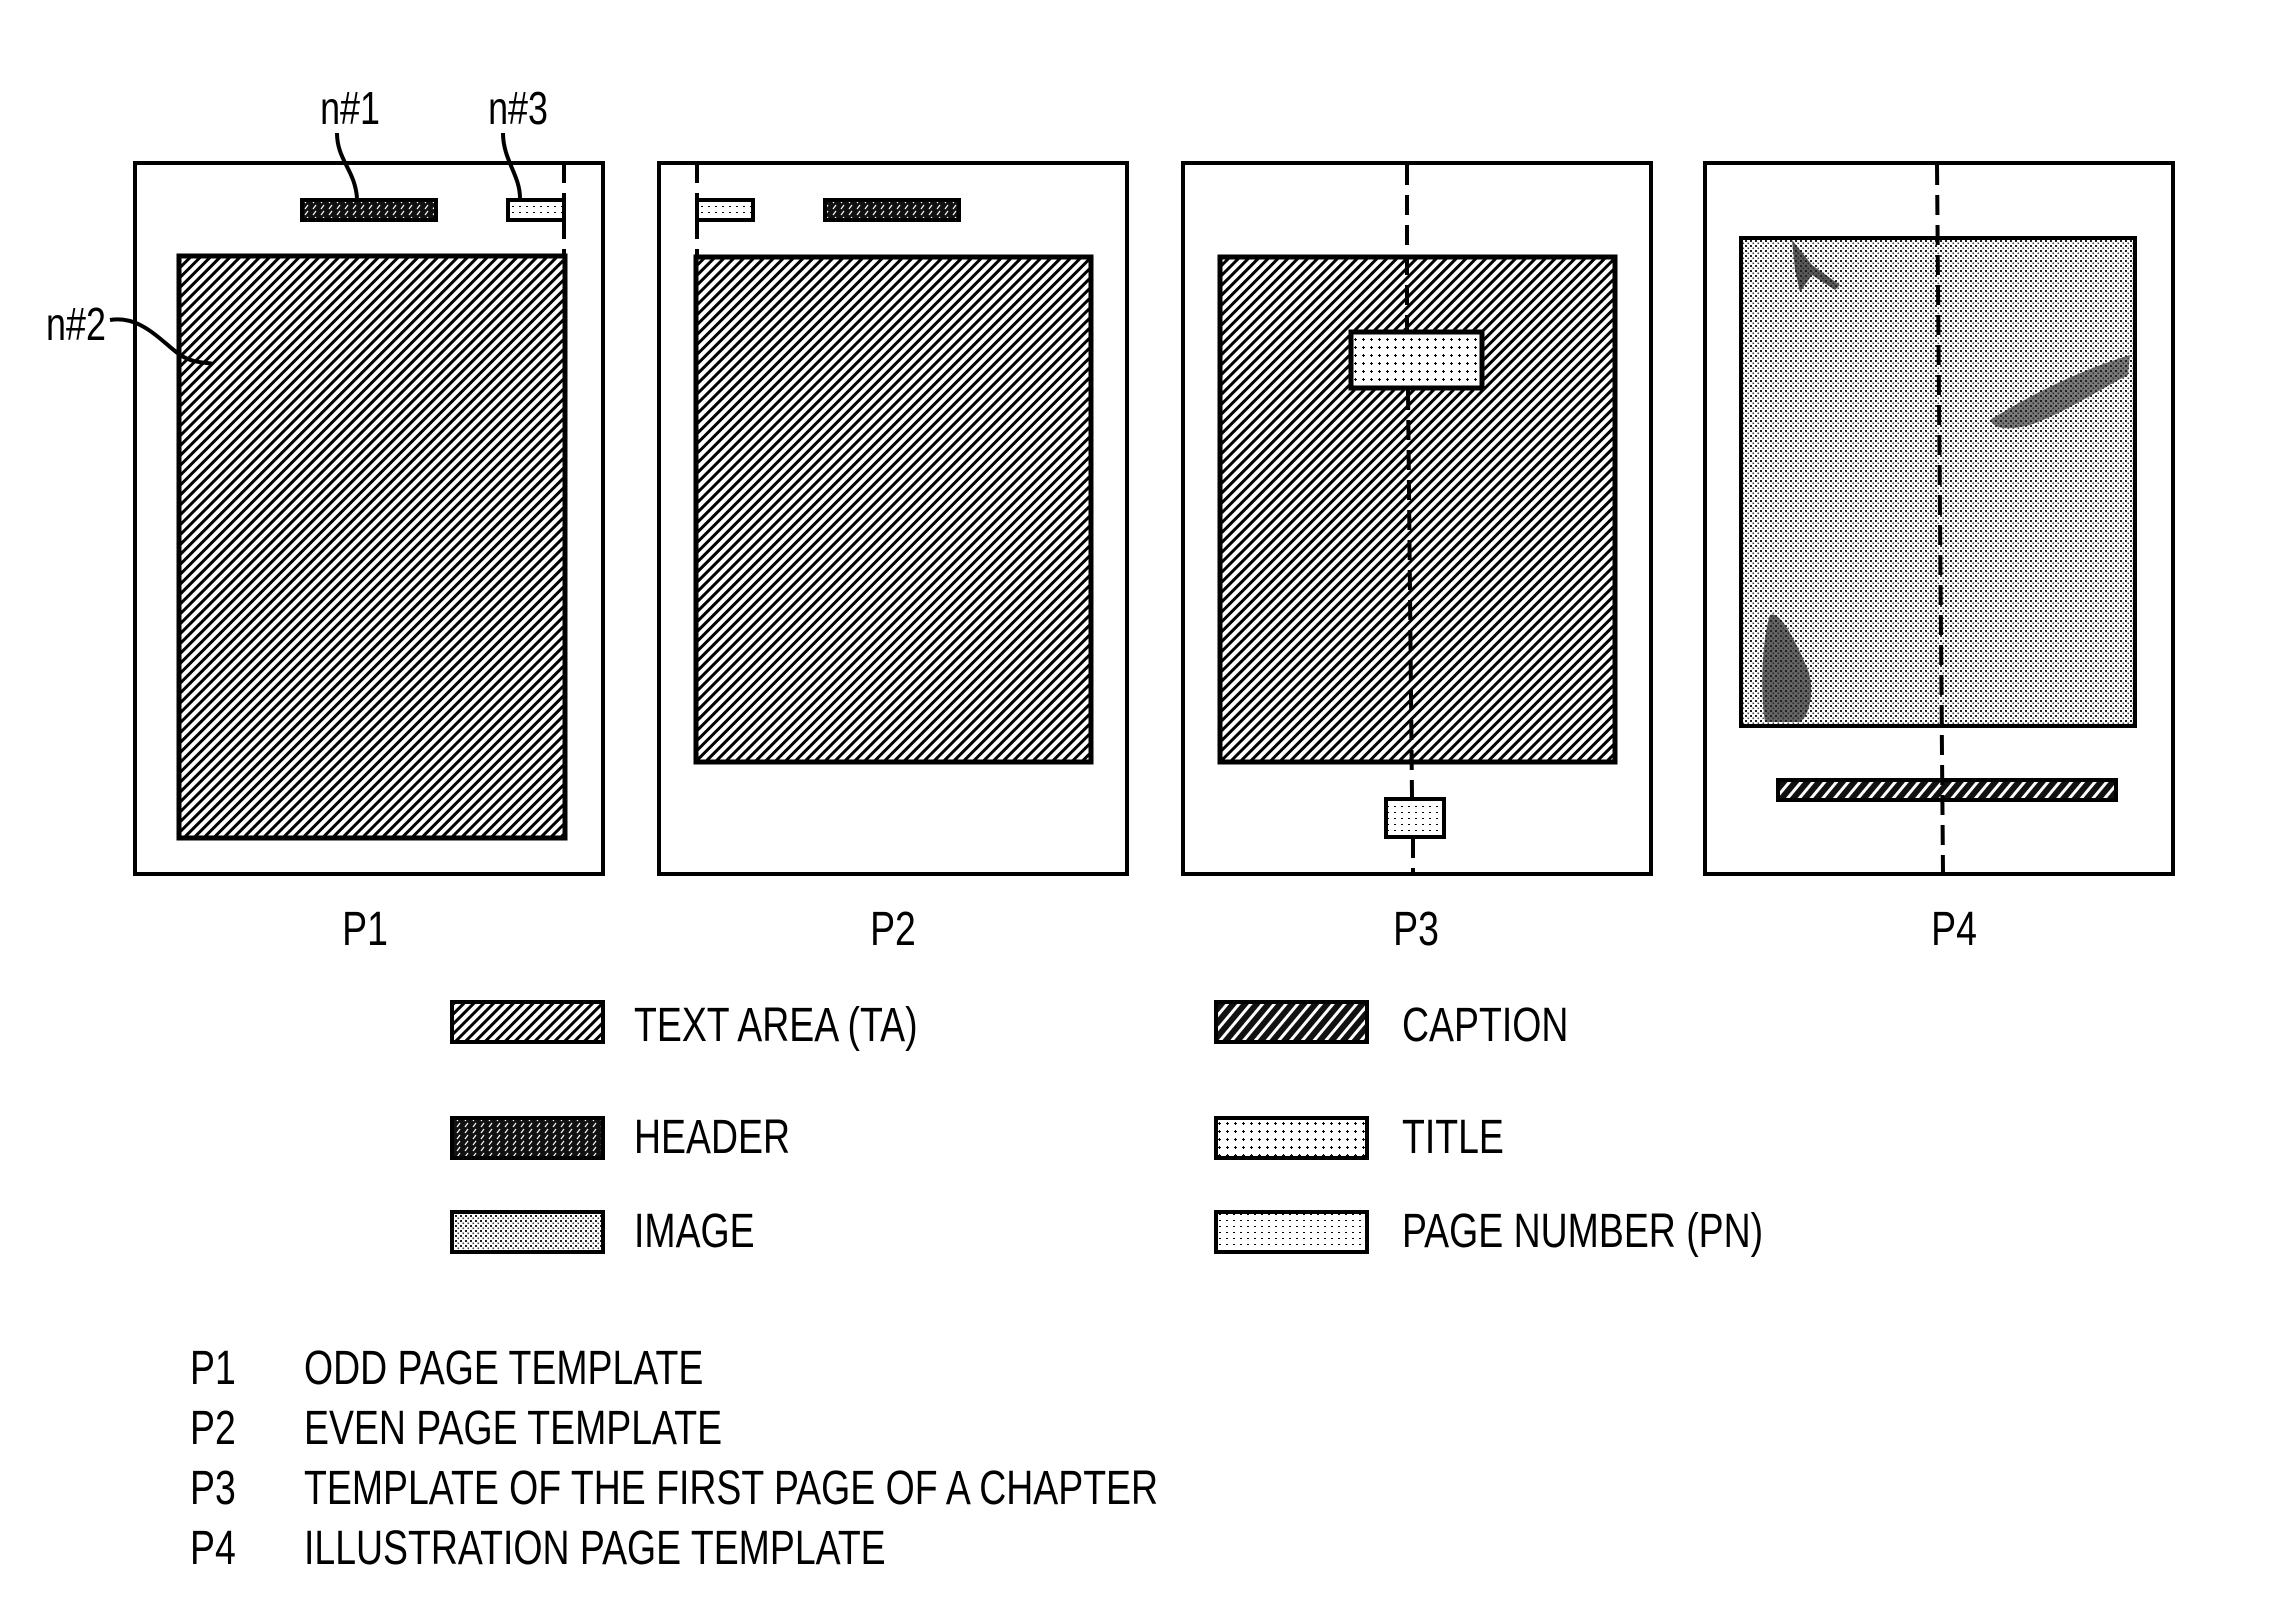 The image size is (2284, 1598). I want to click on description-text: EVEN PAGE TEMPLATE, so click(513, 1429).